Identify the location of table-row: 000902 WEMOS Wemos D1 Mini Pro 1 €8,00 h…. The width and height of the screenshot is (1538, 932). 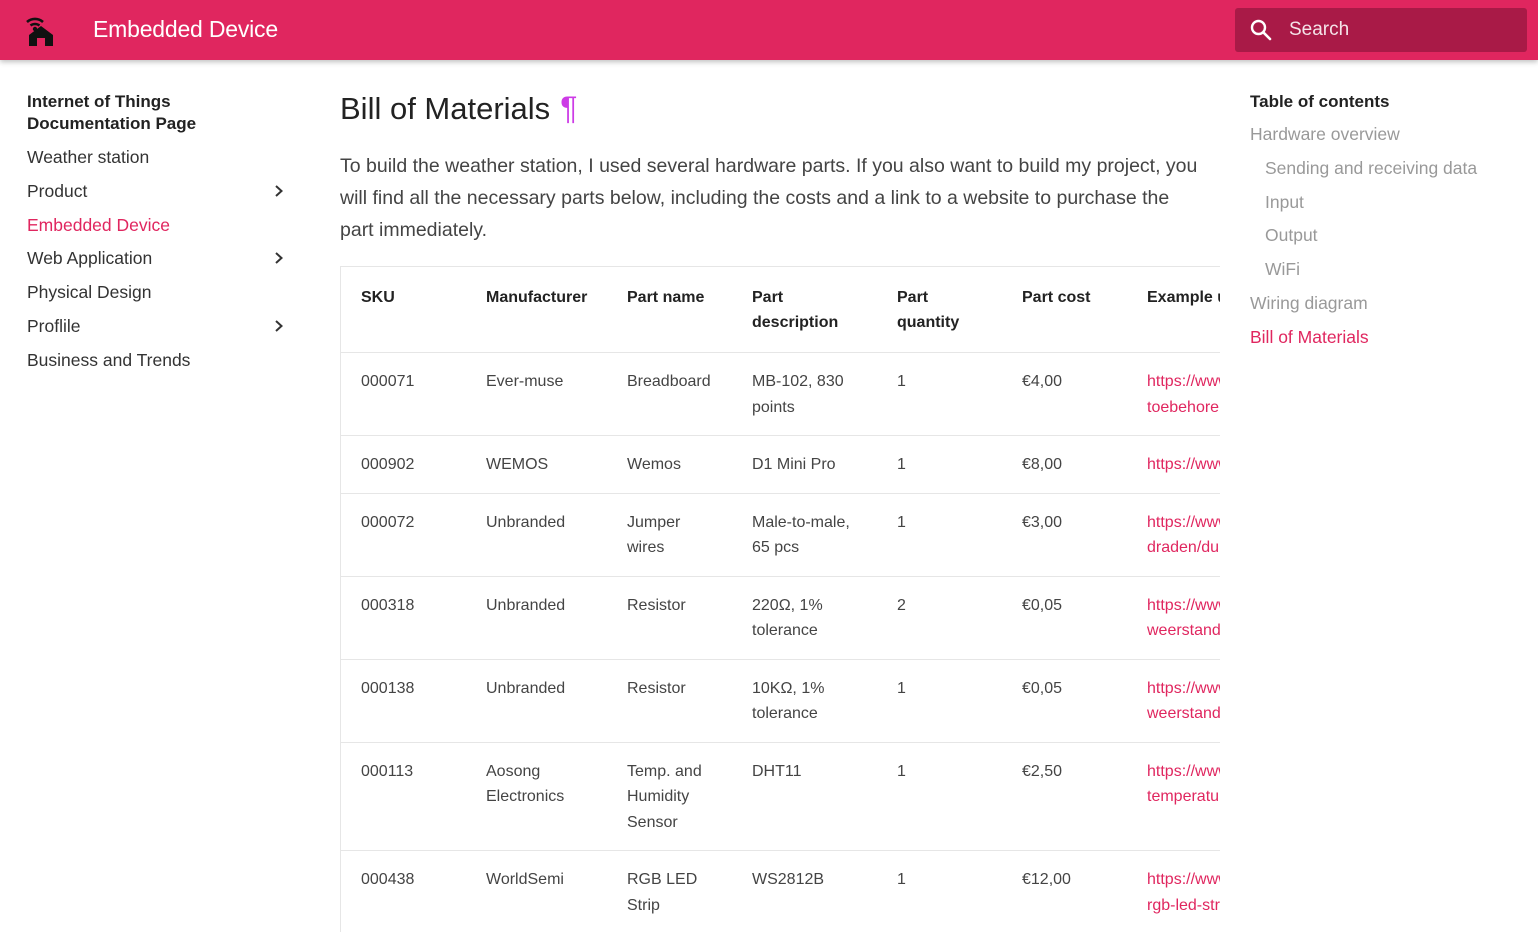
(780, 464).